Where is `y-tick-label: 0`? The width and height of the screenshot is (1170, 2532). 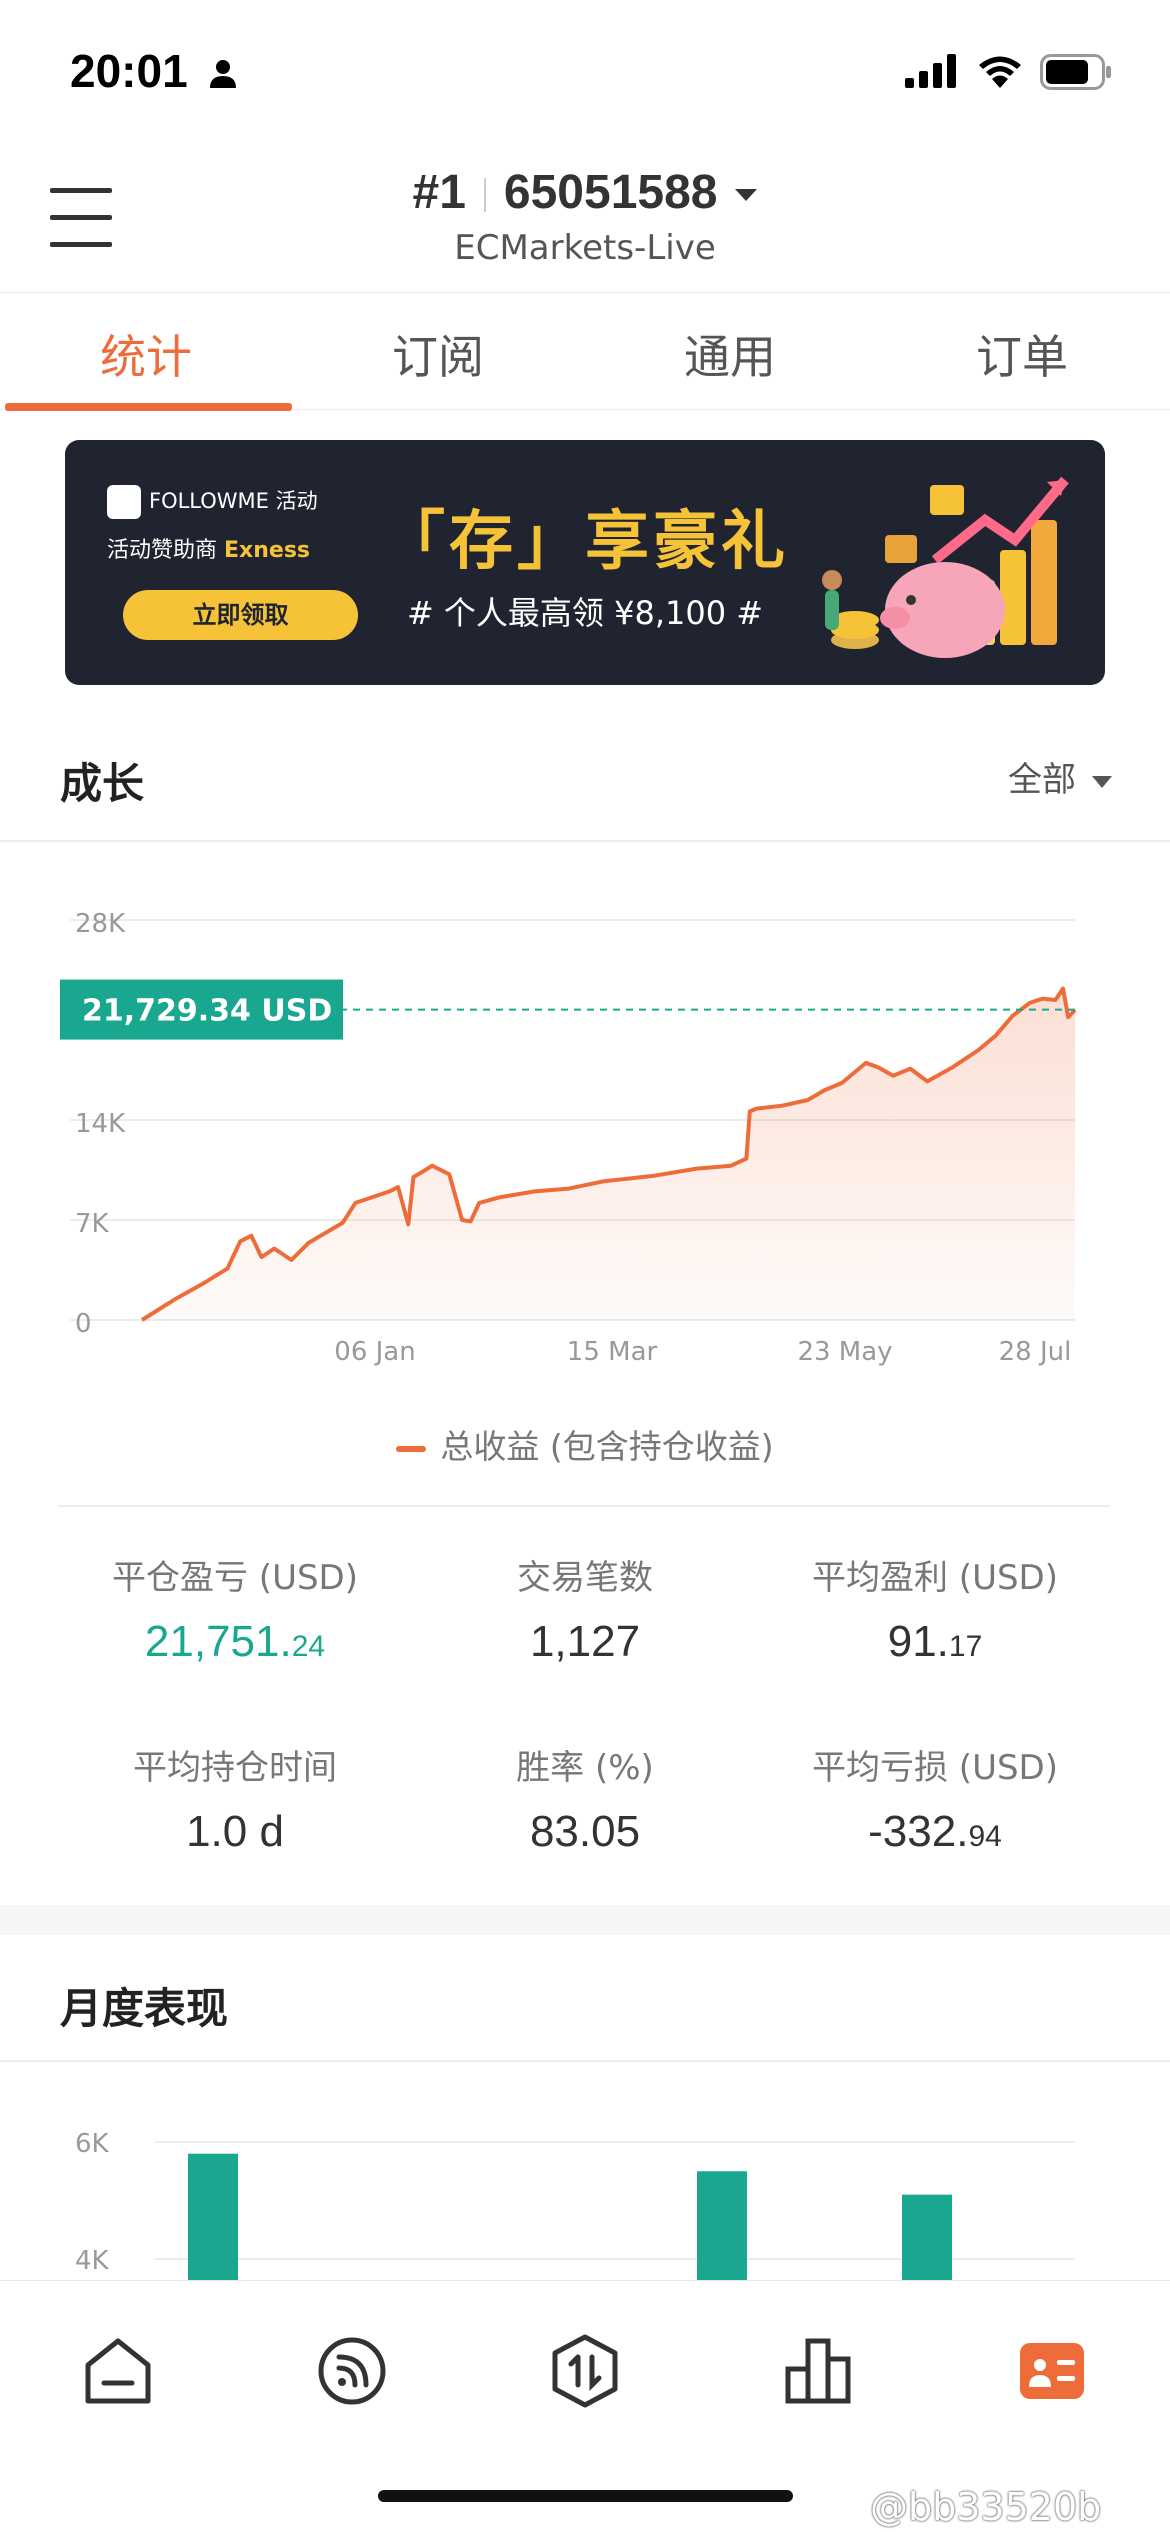 y-tick-label: 0 is located at coordinates (83, 1324).